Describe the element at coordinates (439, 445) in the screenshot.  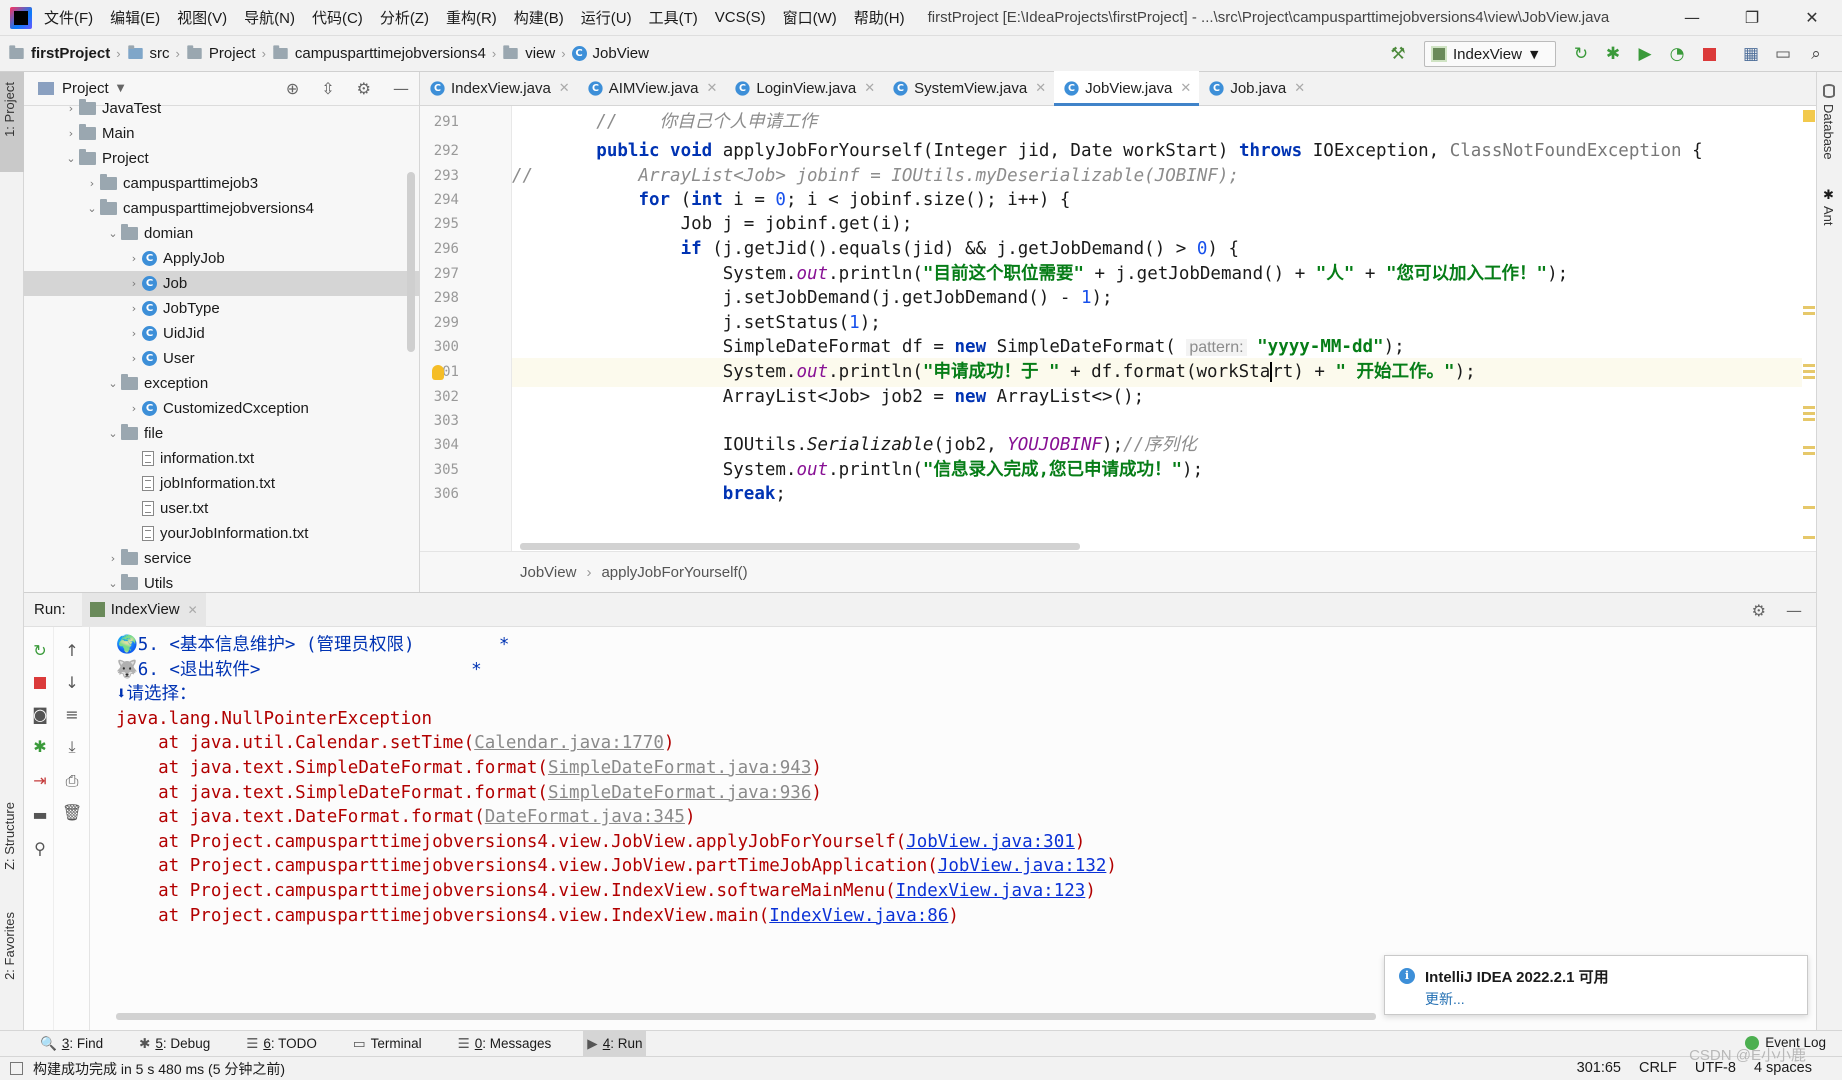
I see `line-number: 304` at that location.